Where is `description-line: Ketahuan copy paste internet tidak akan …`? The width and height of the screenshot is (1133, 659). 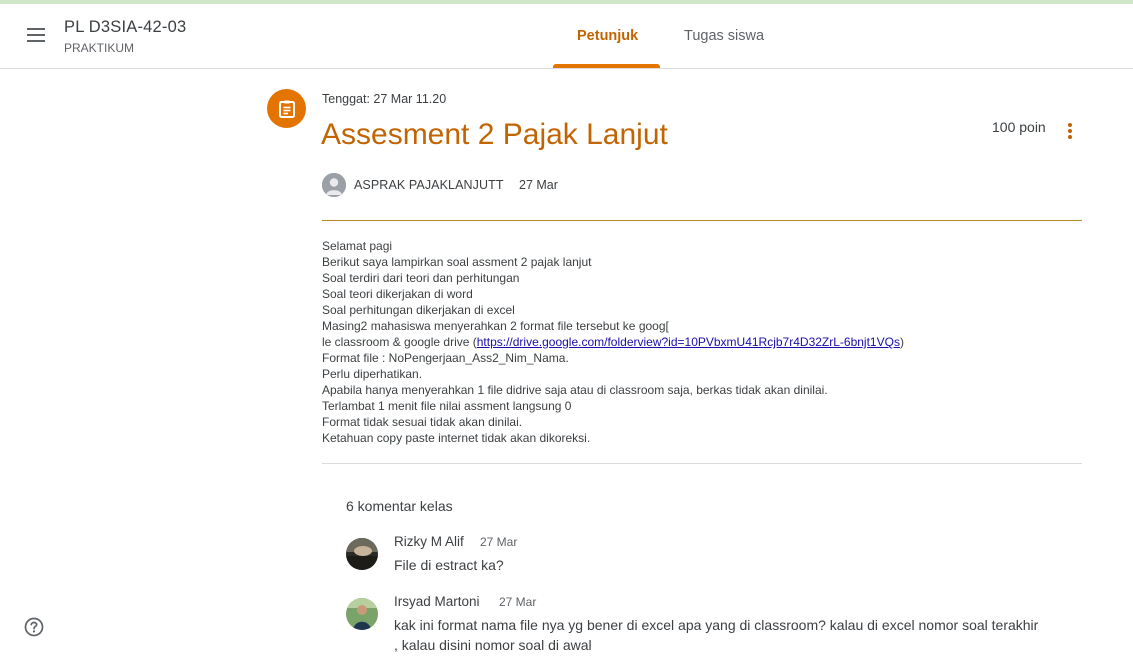 description-line: Ketahuan copy paste internet tidak akan … is located at coordinates (456, 438).